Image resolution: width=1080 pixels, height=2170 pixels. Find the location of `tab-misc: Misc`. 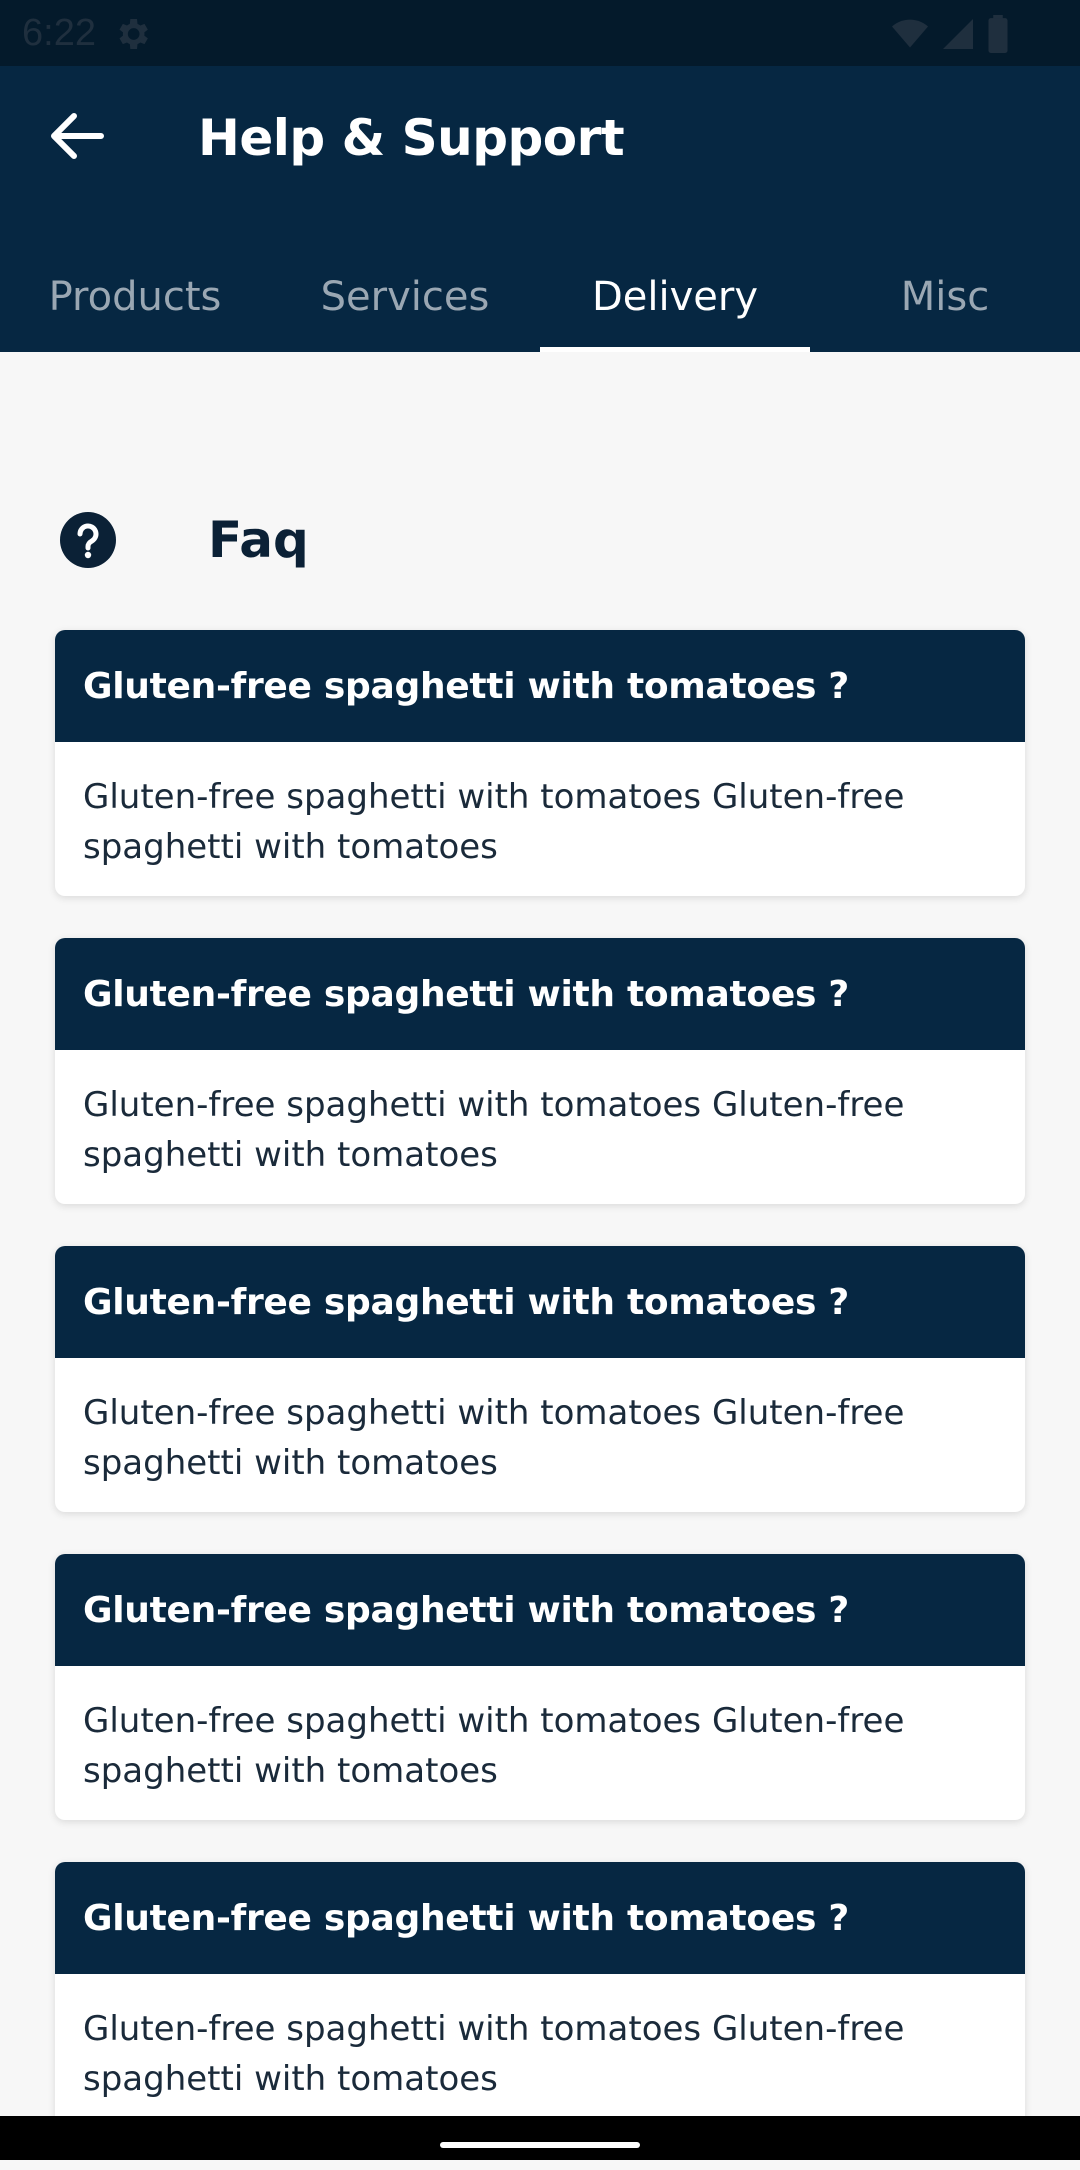

tab-misc: Misc is located at coordinates (945, 304).